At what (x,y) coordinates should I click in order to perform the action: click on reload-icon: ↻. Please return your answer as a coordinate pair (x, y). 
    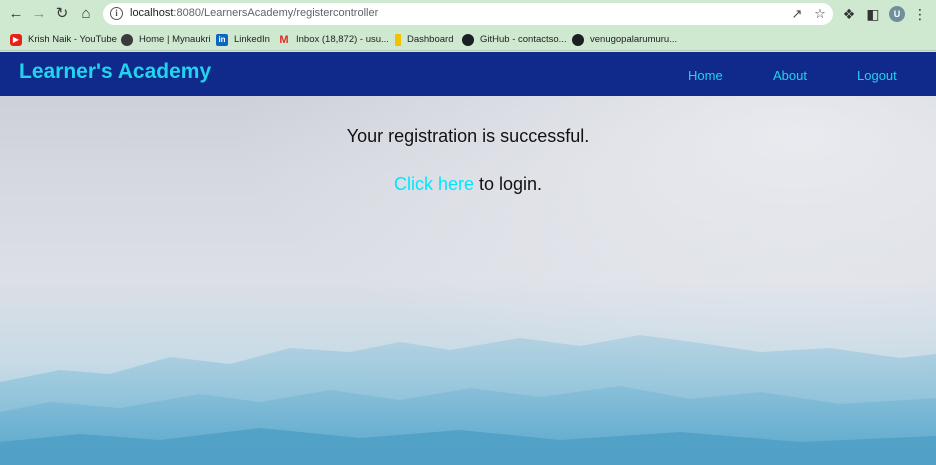
    Looking at the image, I should click on (62, 14).